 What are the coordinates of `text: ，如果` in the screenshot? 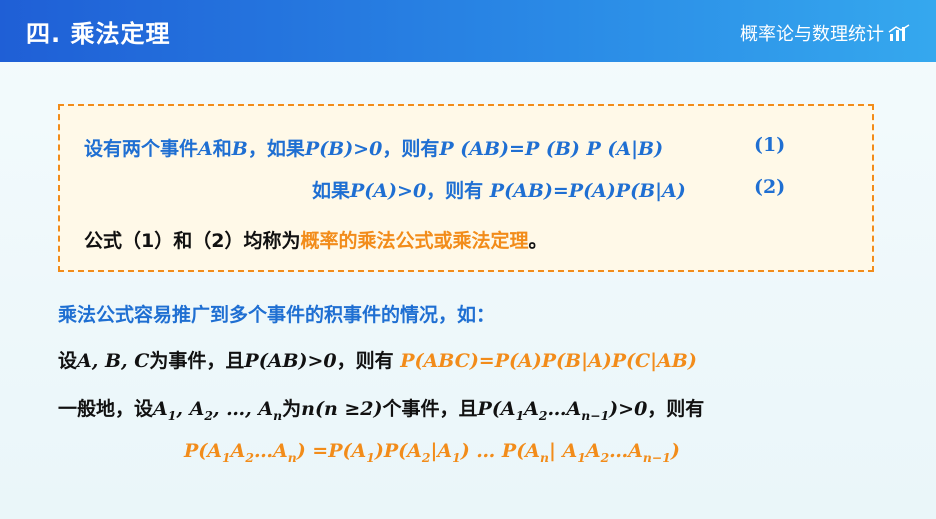 It's located at (276, 149).